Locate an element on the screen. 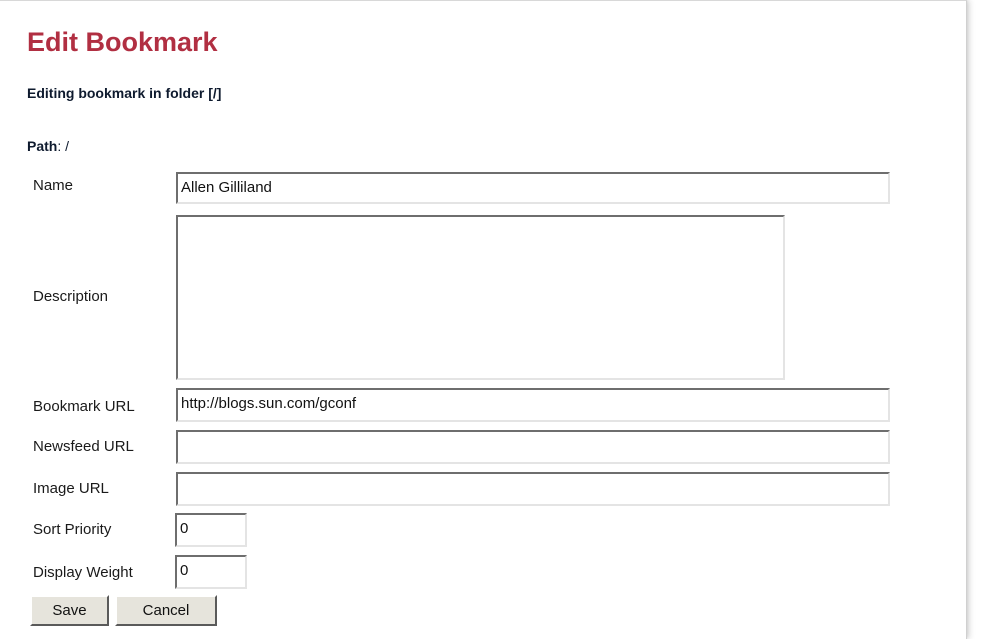 This screenshot has width=981, height=639. path-line: Path: / is located at coordinates (48, 146).